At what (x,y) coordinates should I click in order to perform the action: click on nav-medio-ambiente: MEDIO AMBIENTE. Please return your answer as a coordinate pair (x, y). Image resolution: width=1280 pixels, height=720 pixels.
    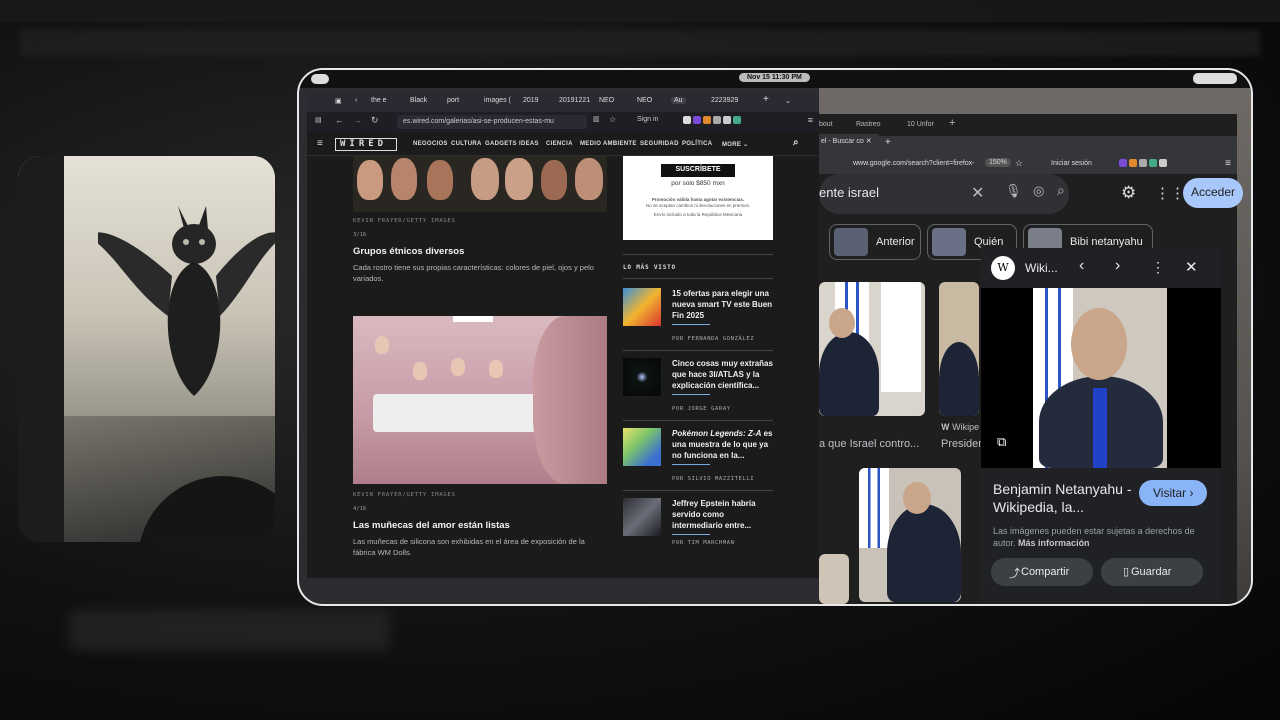
    Looking at the image, I should click on (608, 144).